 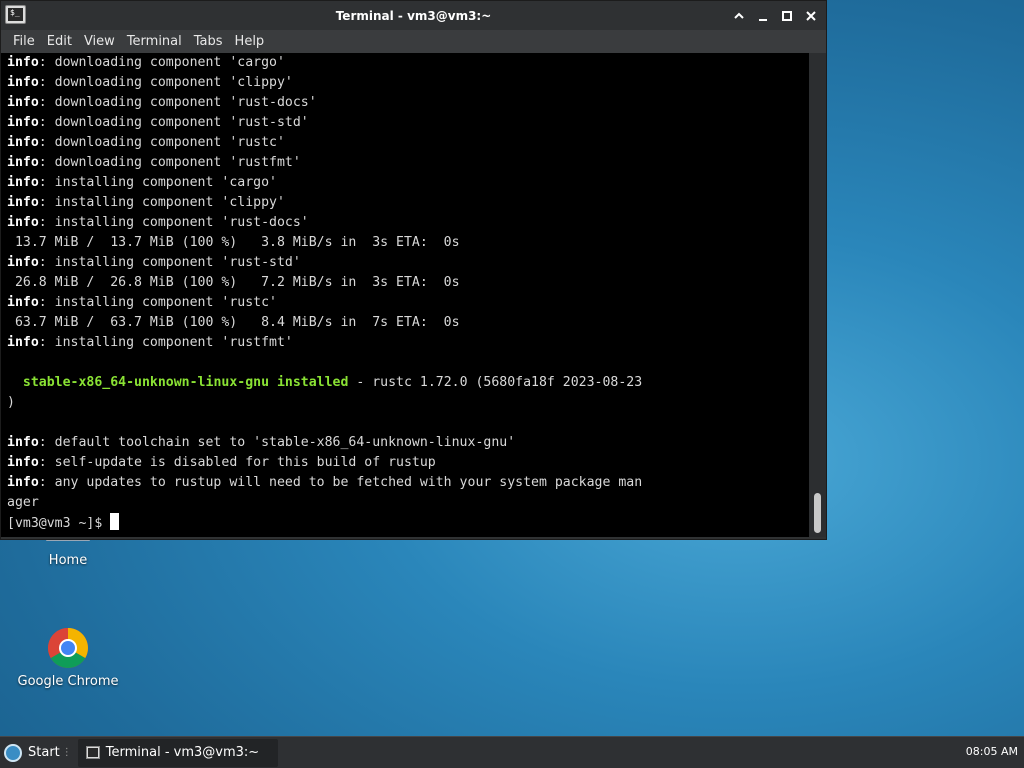 I want to click on scrollbar-thumb, so click(x=817, y=513).